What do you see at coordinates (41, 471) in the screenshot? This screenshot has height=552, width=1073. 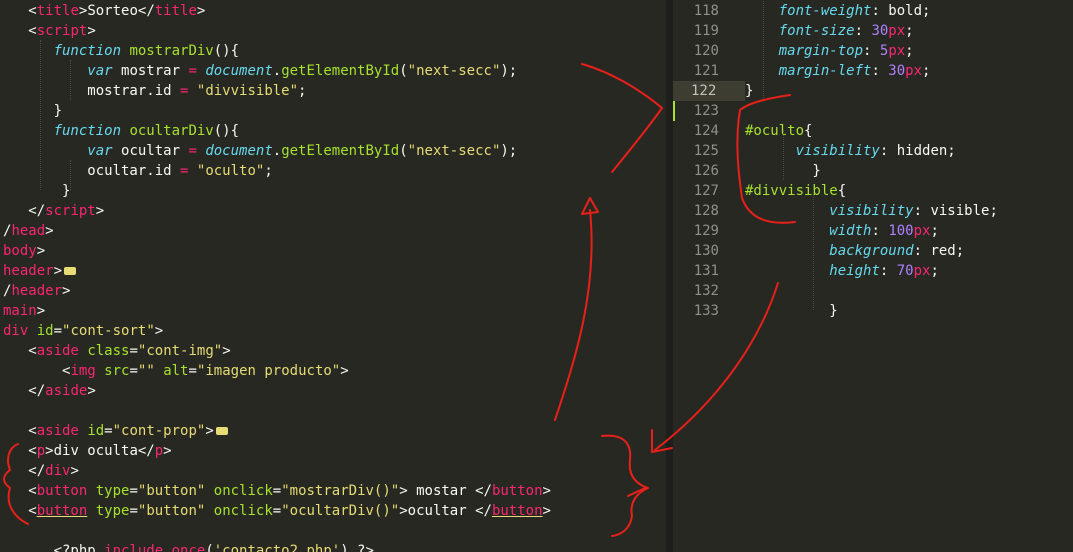 I see `code-line: </div>` at bounding box center [41, 471].